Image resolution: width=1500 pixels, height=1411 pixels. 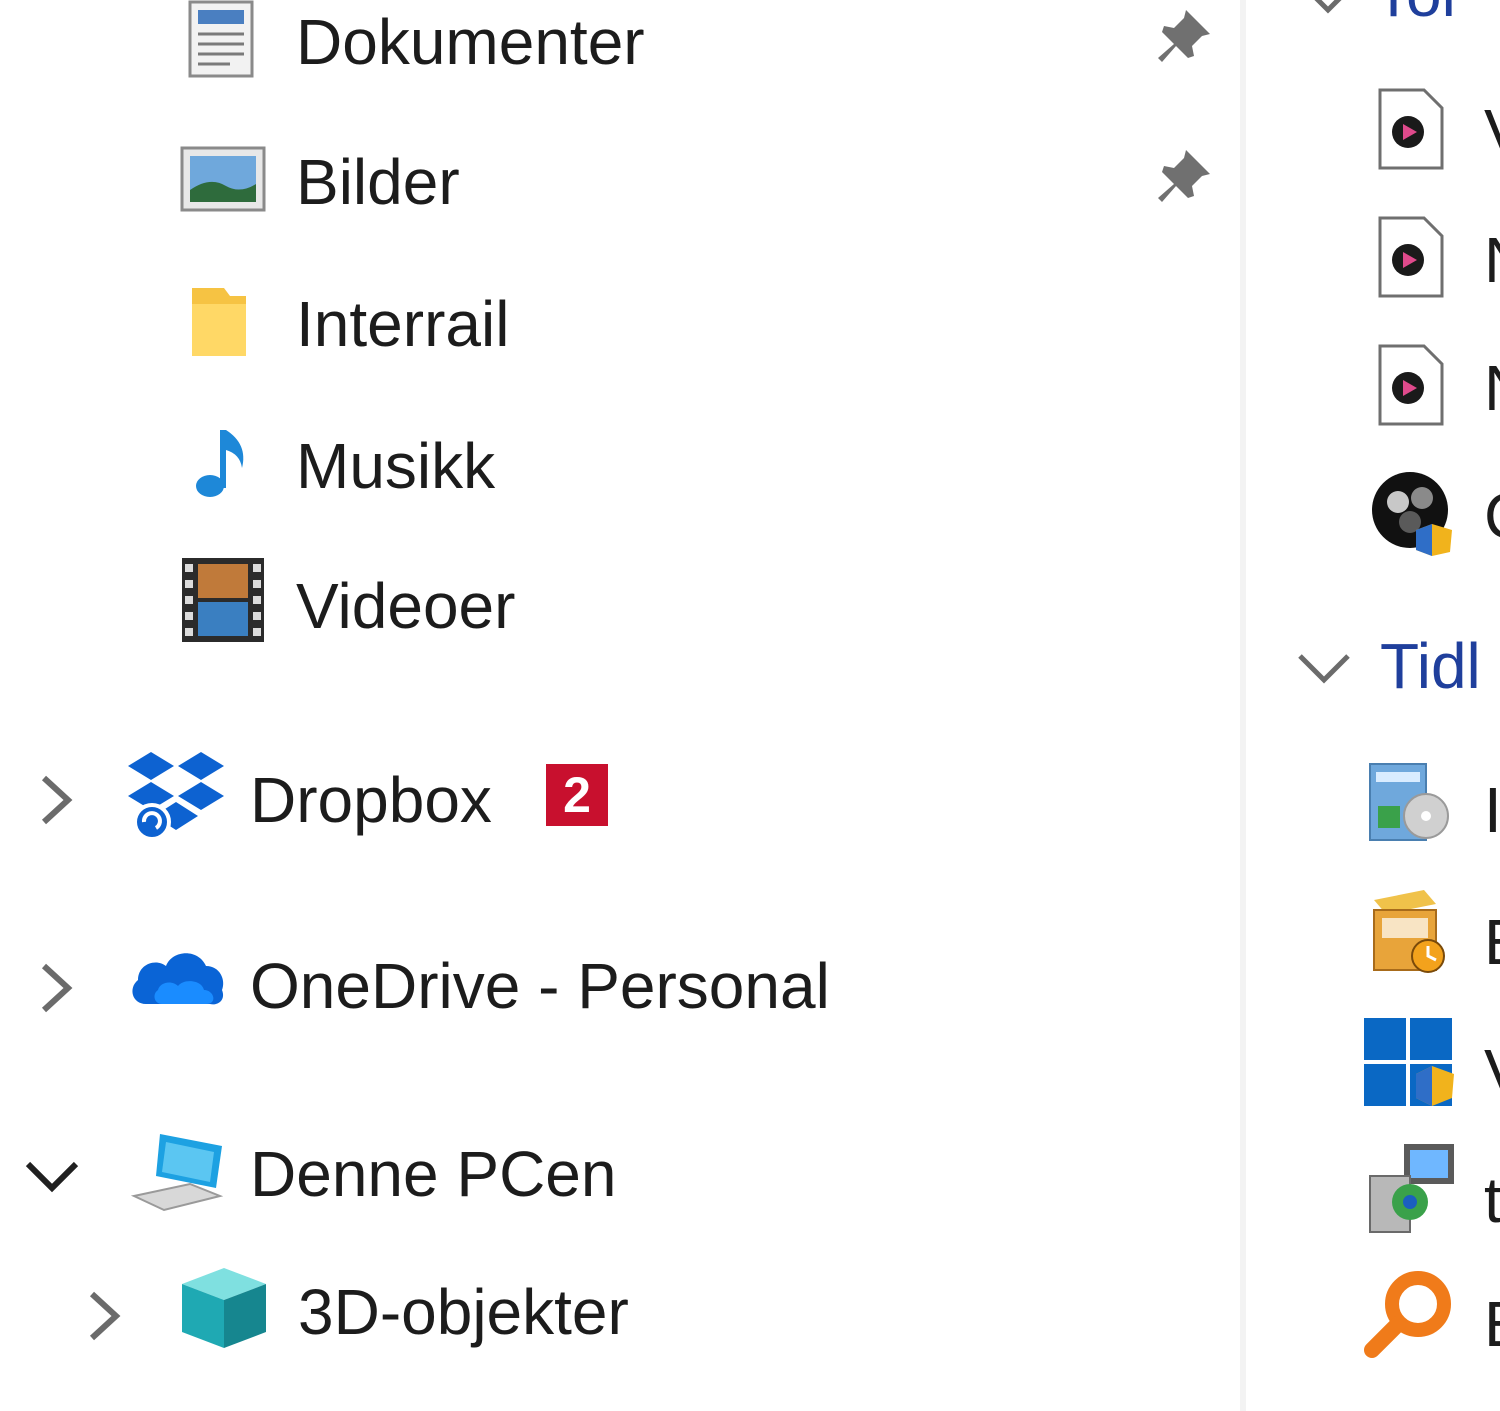 I want to click on file-row: C, so click(x=1373, y=517).